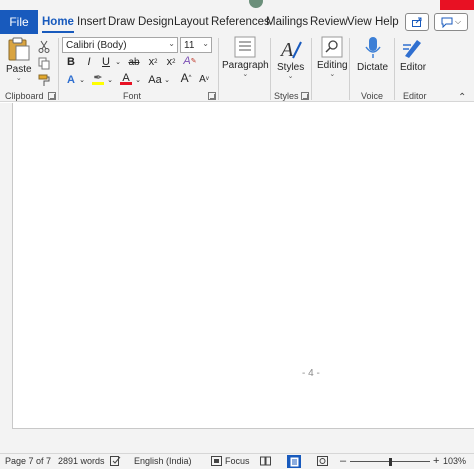 The height and width of the screenshot is (469, 474). I want to click on shrink-font-button: Av, so click(204, 79).